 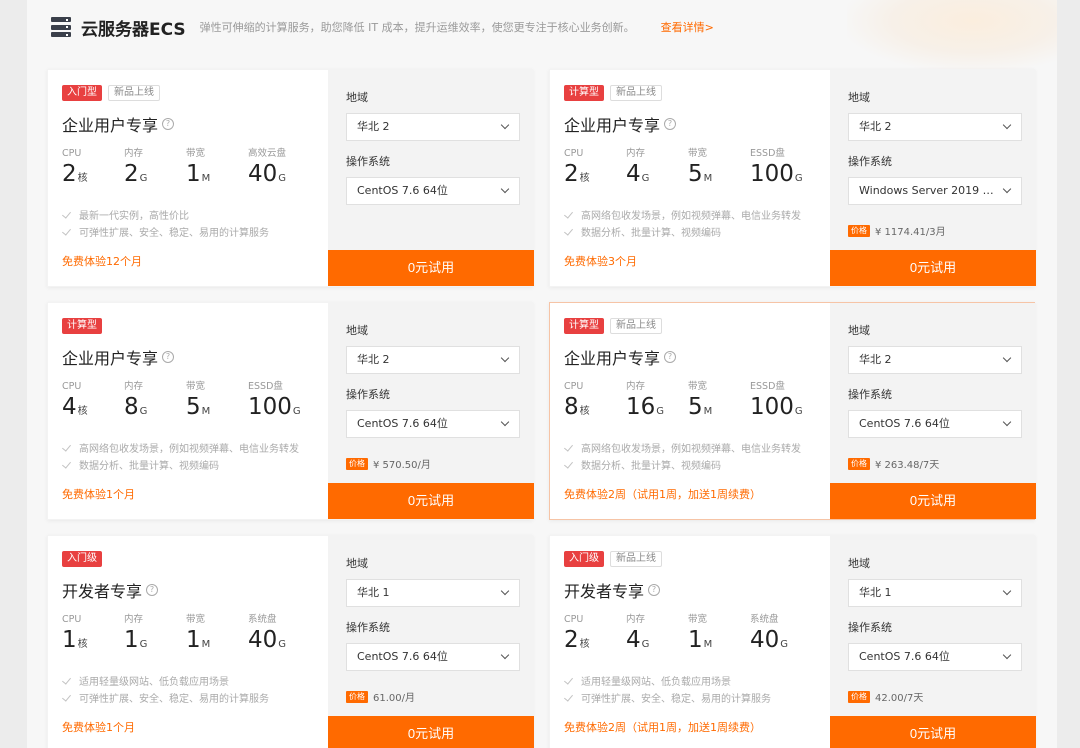 I want to click on feature-item: 适用轻量级网站、低负载应用场景, so click(x=667, y=680).